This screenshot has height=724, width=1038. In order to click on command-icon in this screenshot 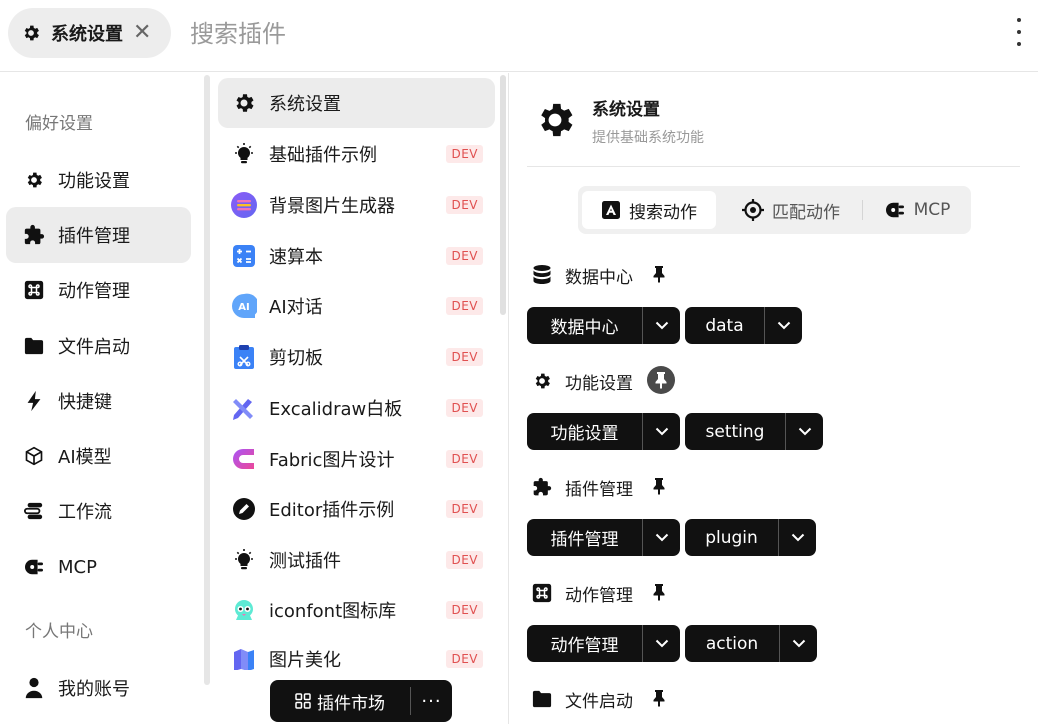, I will do `click(542, 593)`.